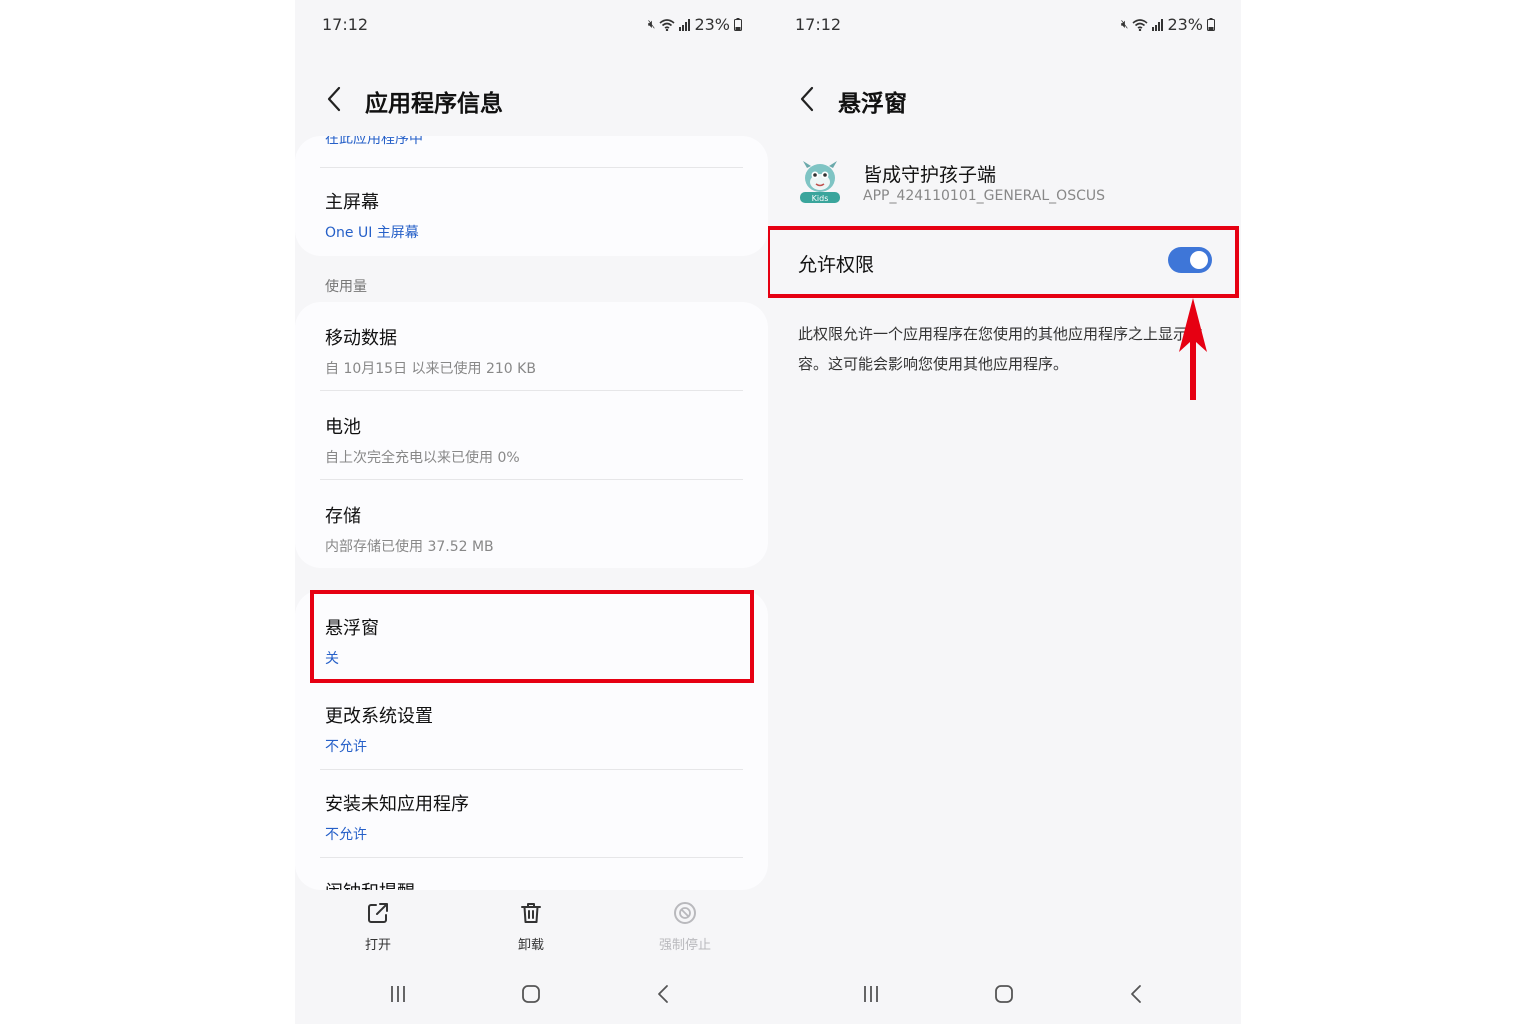 The image size is (1536, 1024). Describe the element at coordinates (820, 198) in the screenshot. I see `app-icon-badge: Kids` at that location.